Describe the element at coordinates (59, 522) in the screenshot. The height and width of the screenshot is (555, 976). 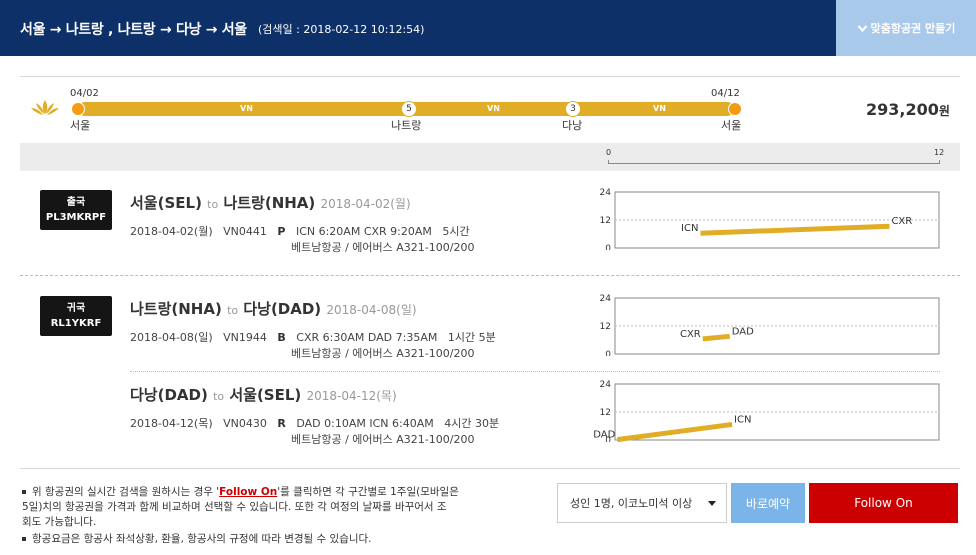
I see `note-text: 회도 가능합니다.` at that location.